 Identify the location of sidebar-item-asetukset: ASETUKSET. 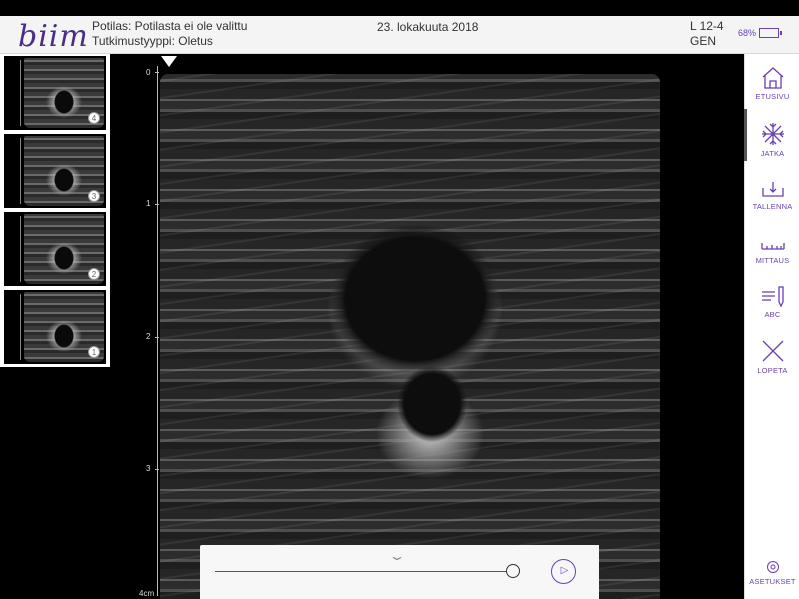
(772, 572).